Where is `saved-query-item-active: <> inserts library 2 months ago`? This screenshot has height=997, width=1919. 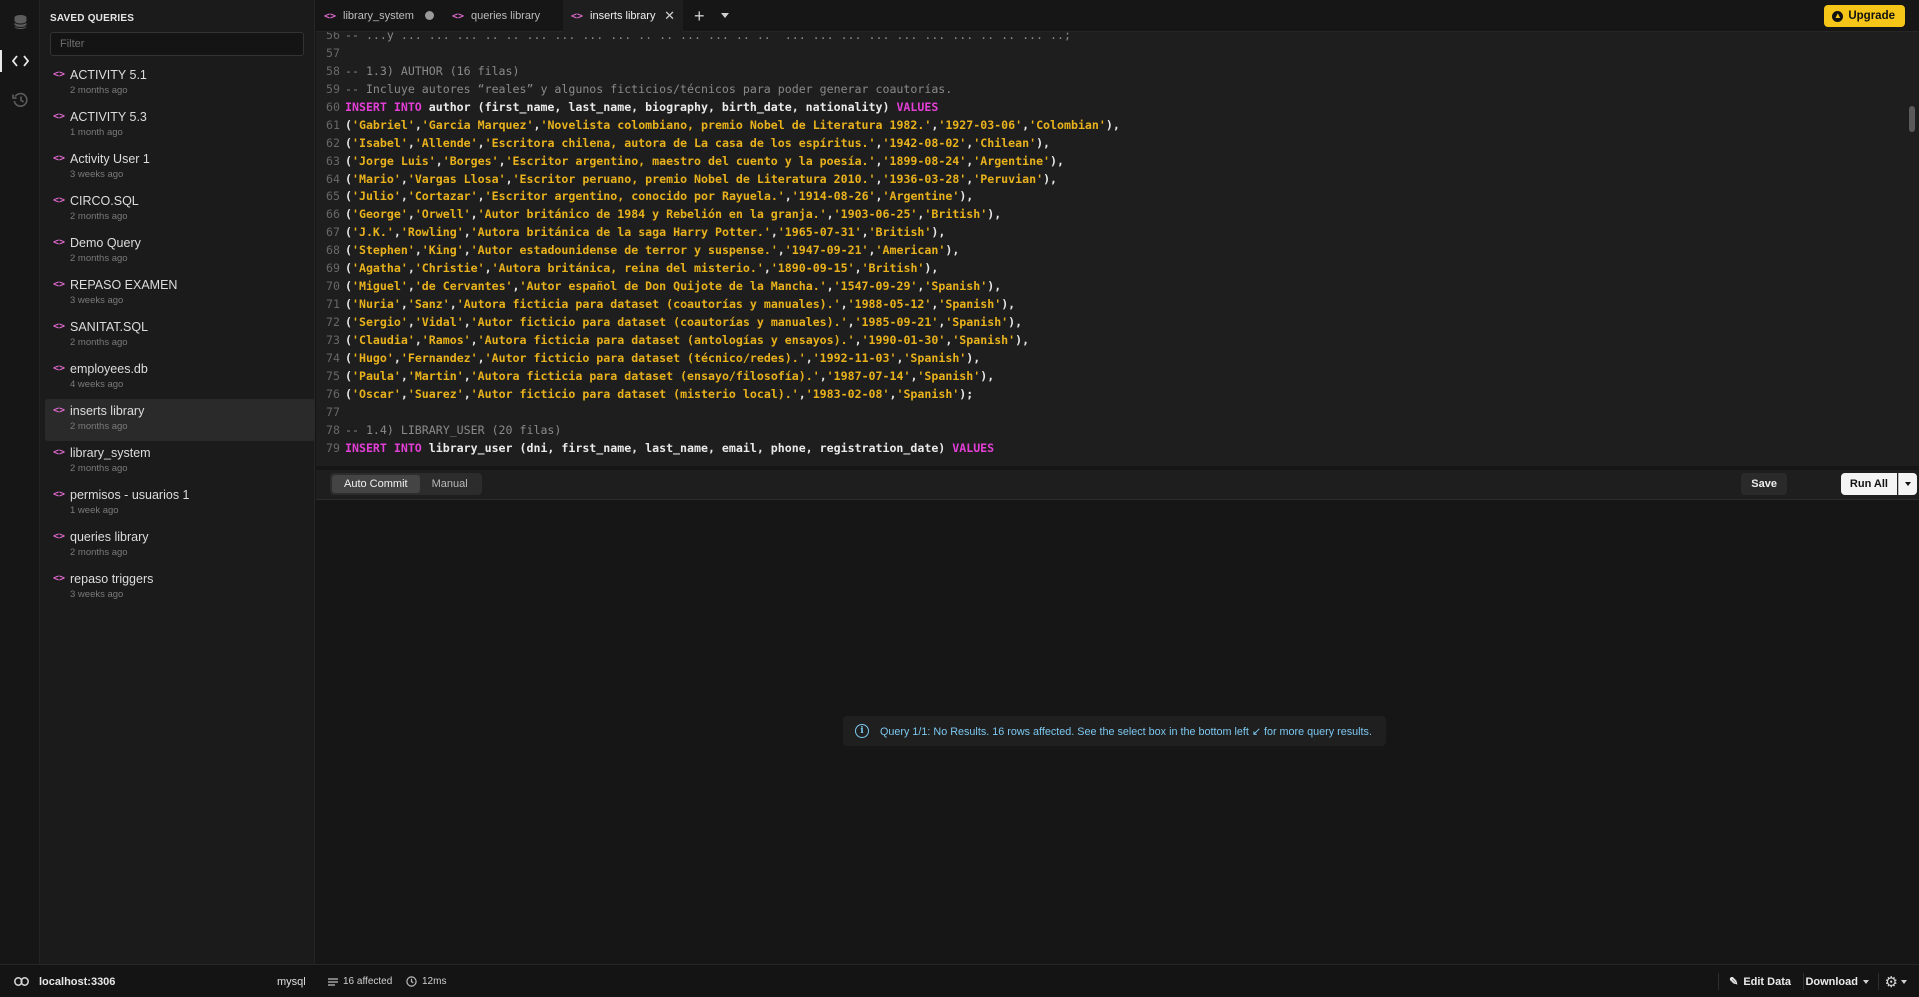 saved-query-item-active: <> inserts library 2 months ago is located at coordinates (180, 420).